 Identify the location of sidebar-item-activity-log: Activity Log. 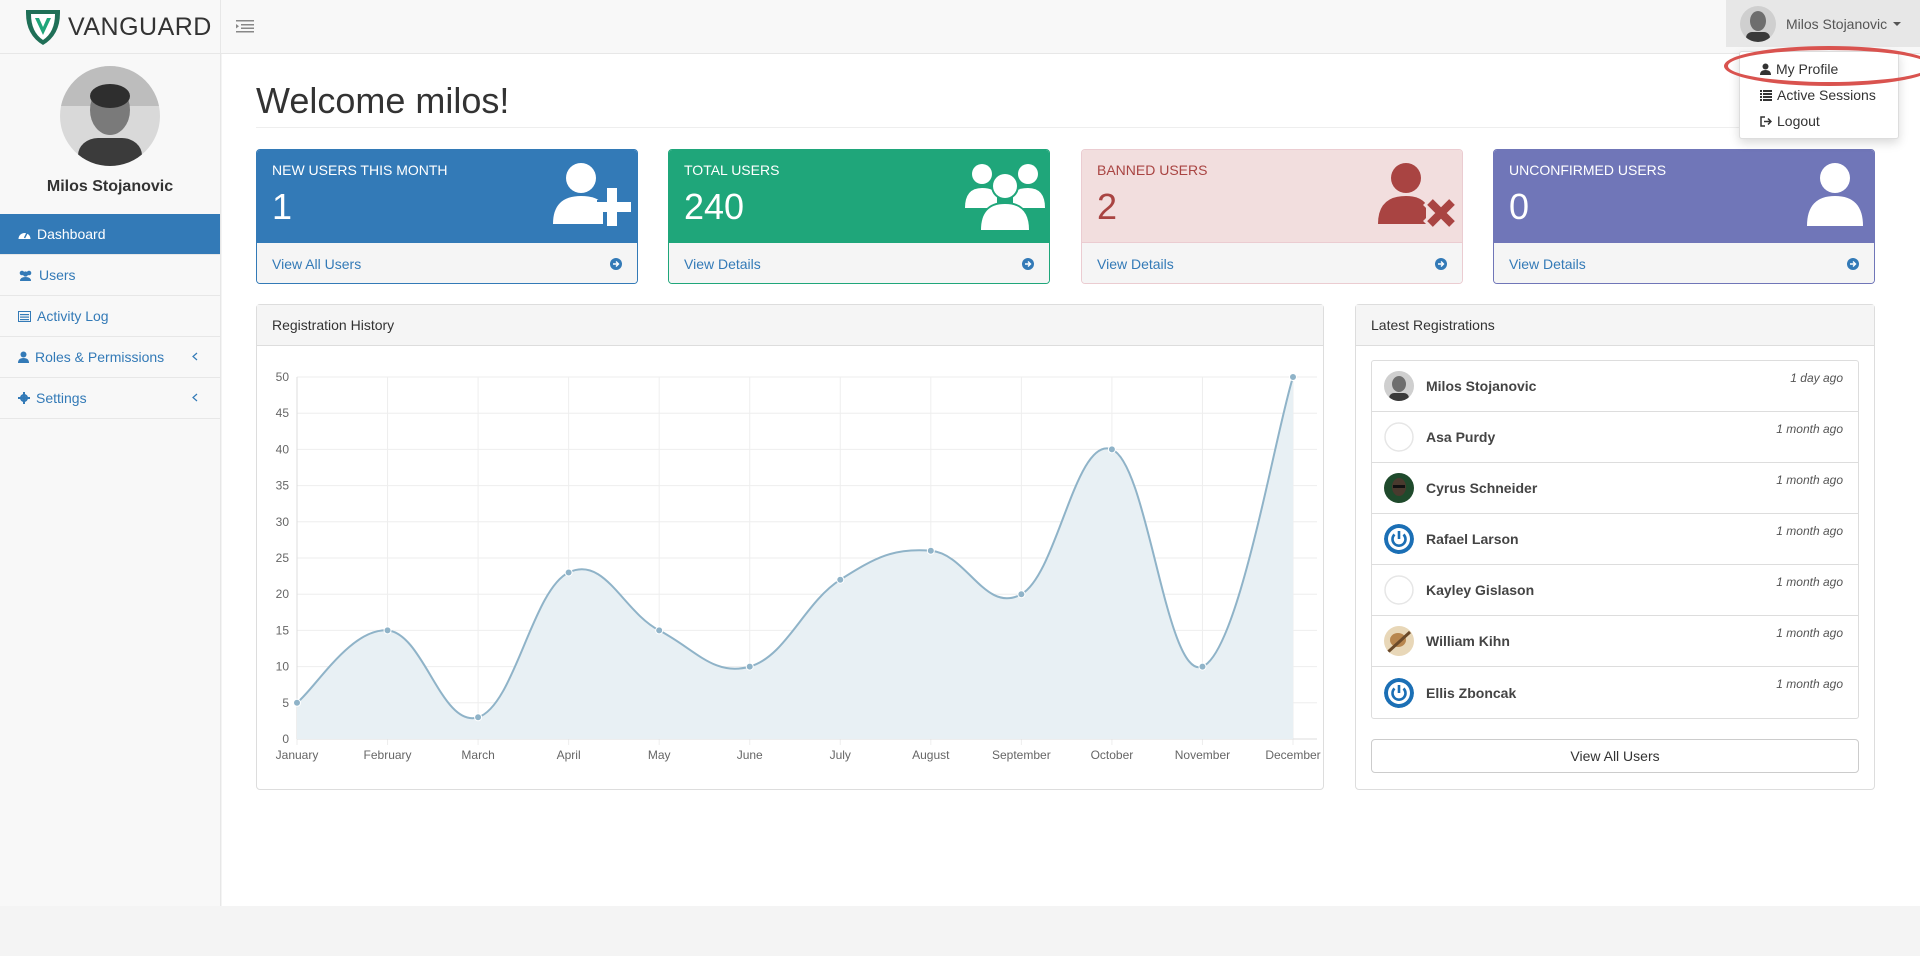
(110, 316).